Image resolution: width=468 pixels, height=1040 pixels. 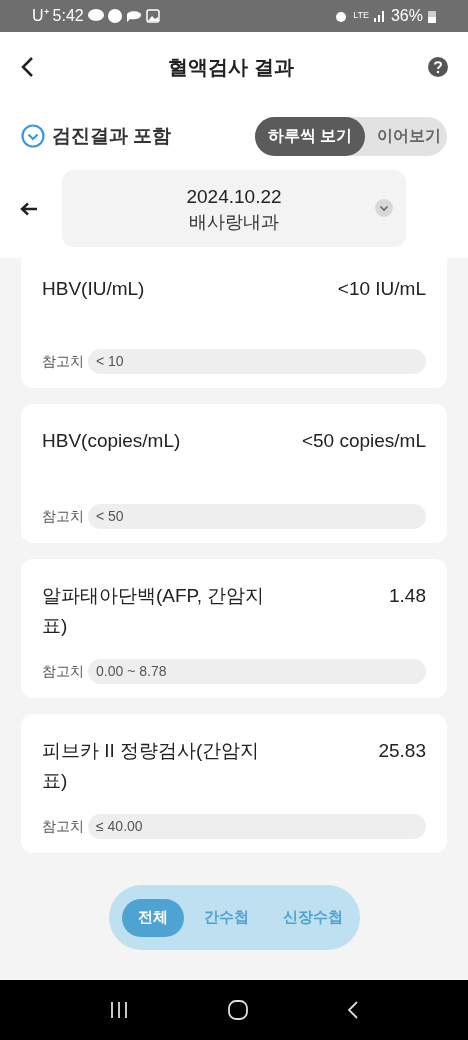 I want to click on test-value: <50 copies/mL, so click(x=363, y=441).